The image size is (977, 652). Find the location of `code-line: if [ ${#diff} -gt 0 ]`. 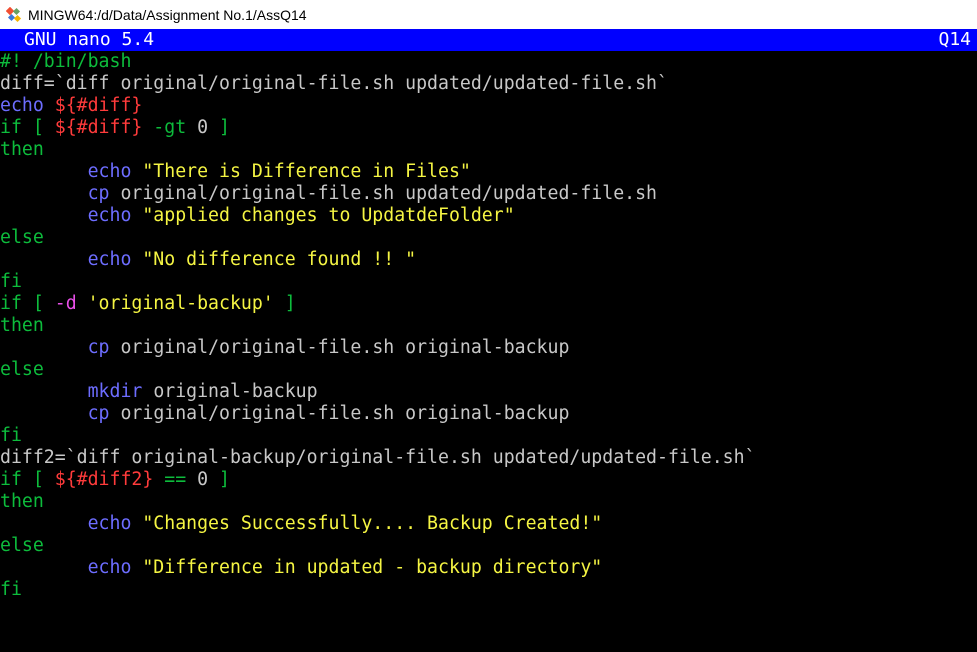

code-line: if [ ${#diff} -gt 0 ] is located at coordinates (488, 128).